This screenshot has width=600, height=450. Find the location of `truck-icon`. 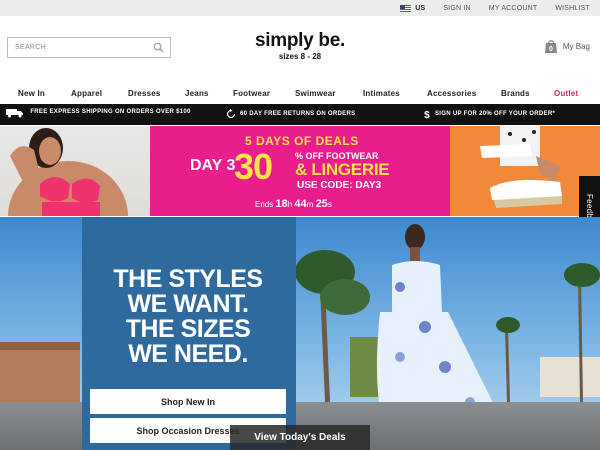

truck-icon is located at coordinates (14, 113).